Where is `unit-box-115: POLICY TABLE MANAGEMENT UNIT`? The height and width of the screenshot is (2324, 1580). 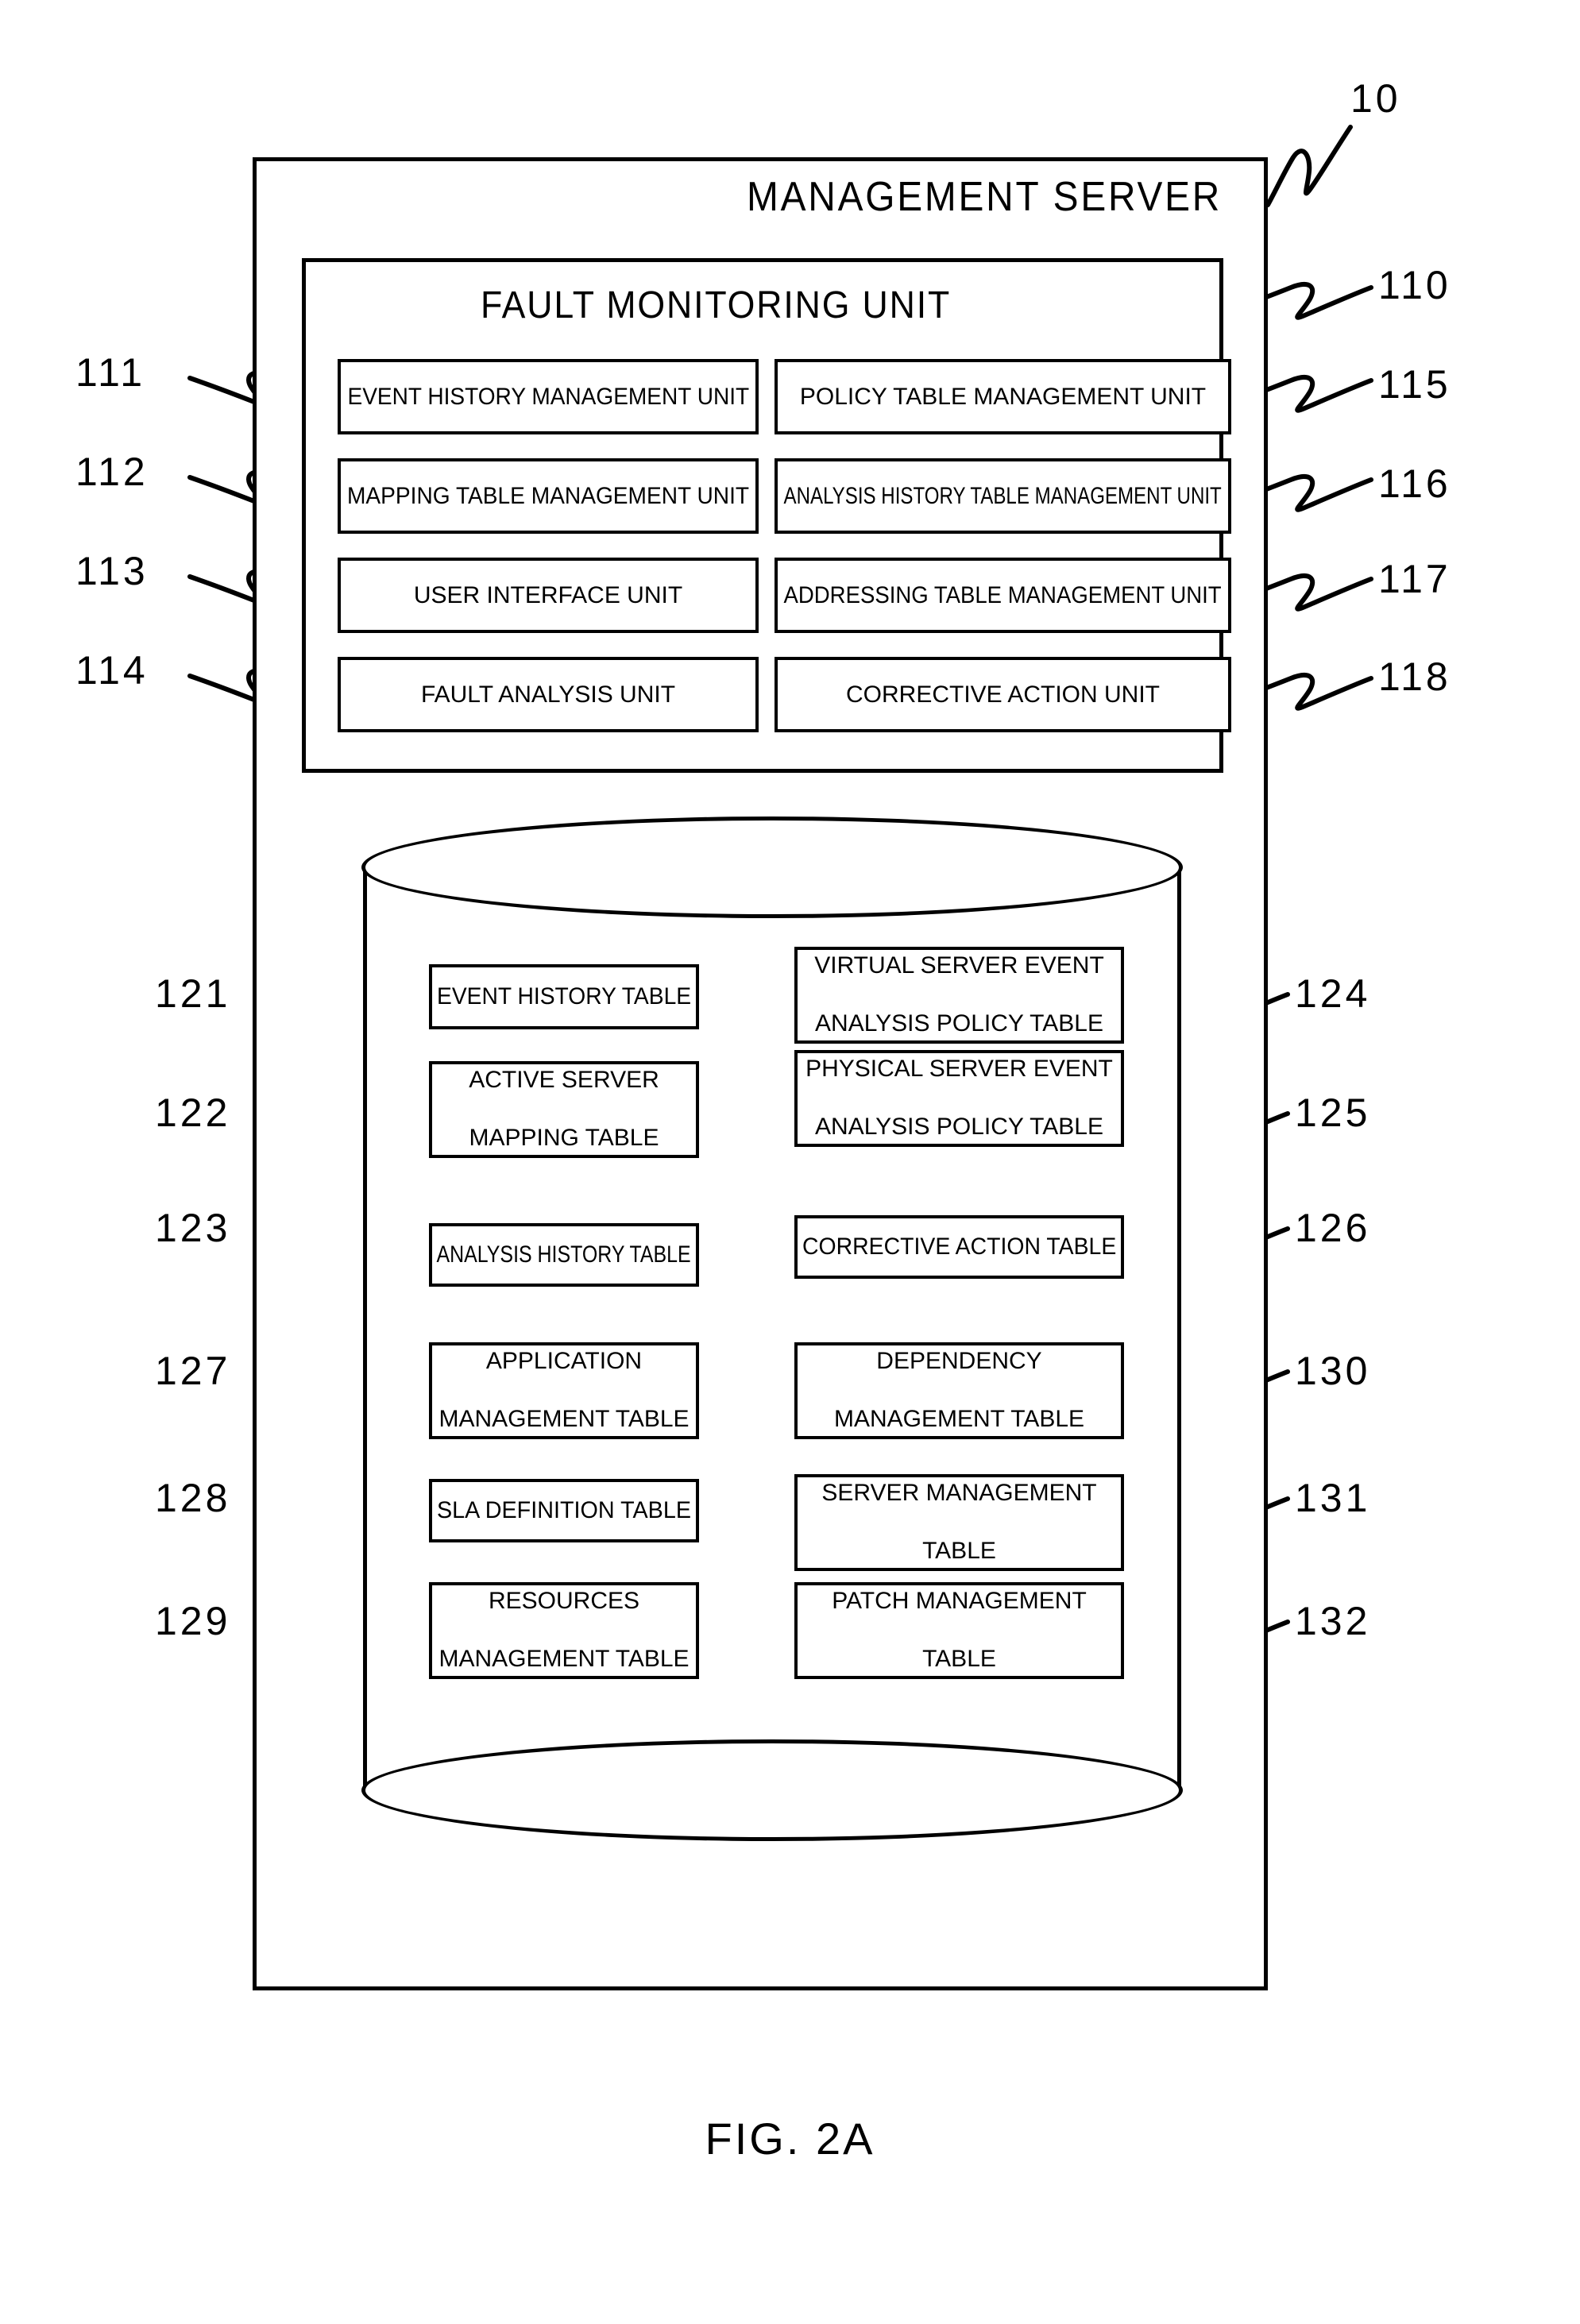 unit-box-115: POLICY TABLE MANAGEMENT UNIT is located at coordinates (1003, 396).